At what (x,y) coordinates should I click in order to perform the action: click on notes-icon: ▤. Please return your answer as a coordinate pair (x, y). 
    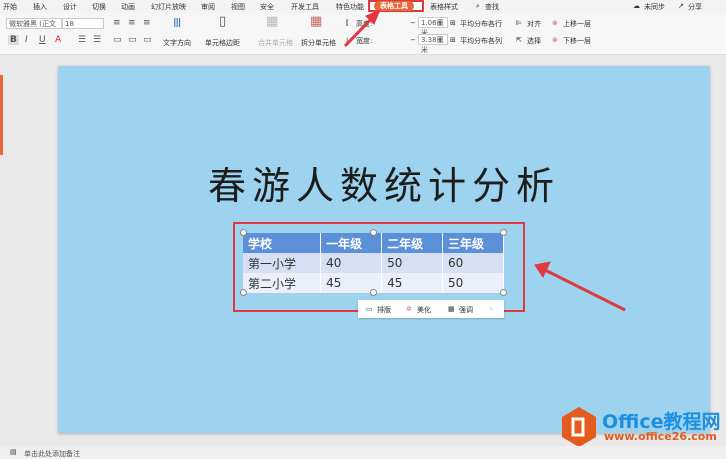
    Looking at the image, I should click on (13, 452).